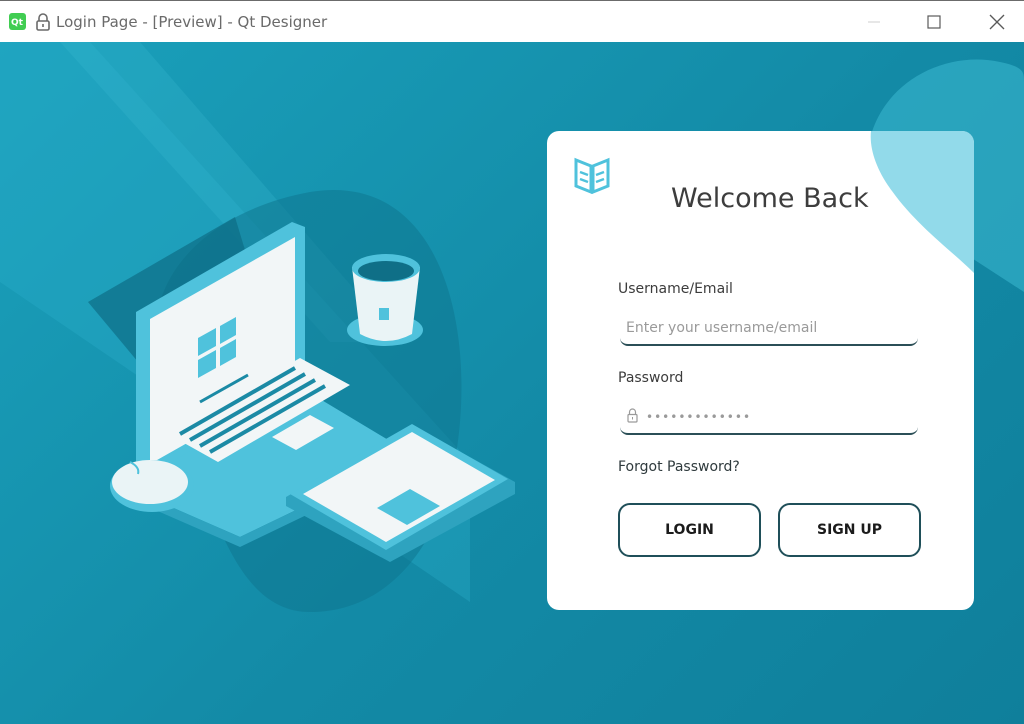 The width and height of the screenshot is (1024, 724). Describe the element at coordinates (769, 329) in the screenshot. I see `username-input` at that location.